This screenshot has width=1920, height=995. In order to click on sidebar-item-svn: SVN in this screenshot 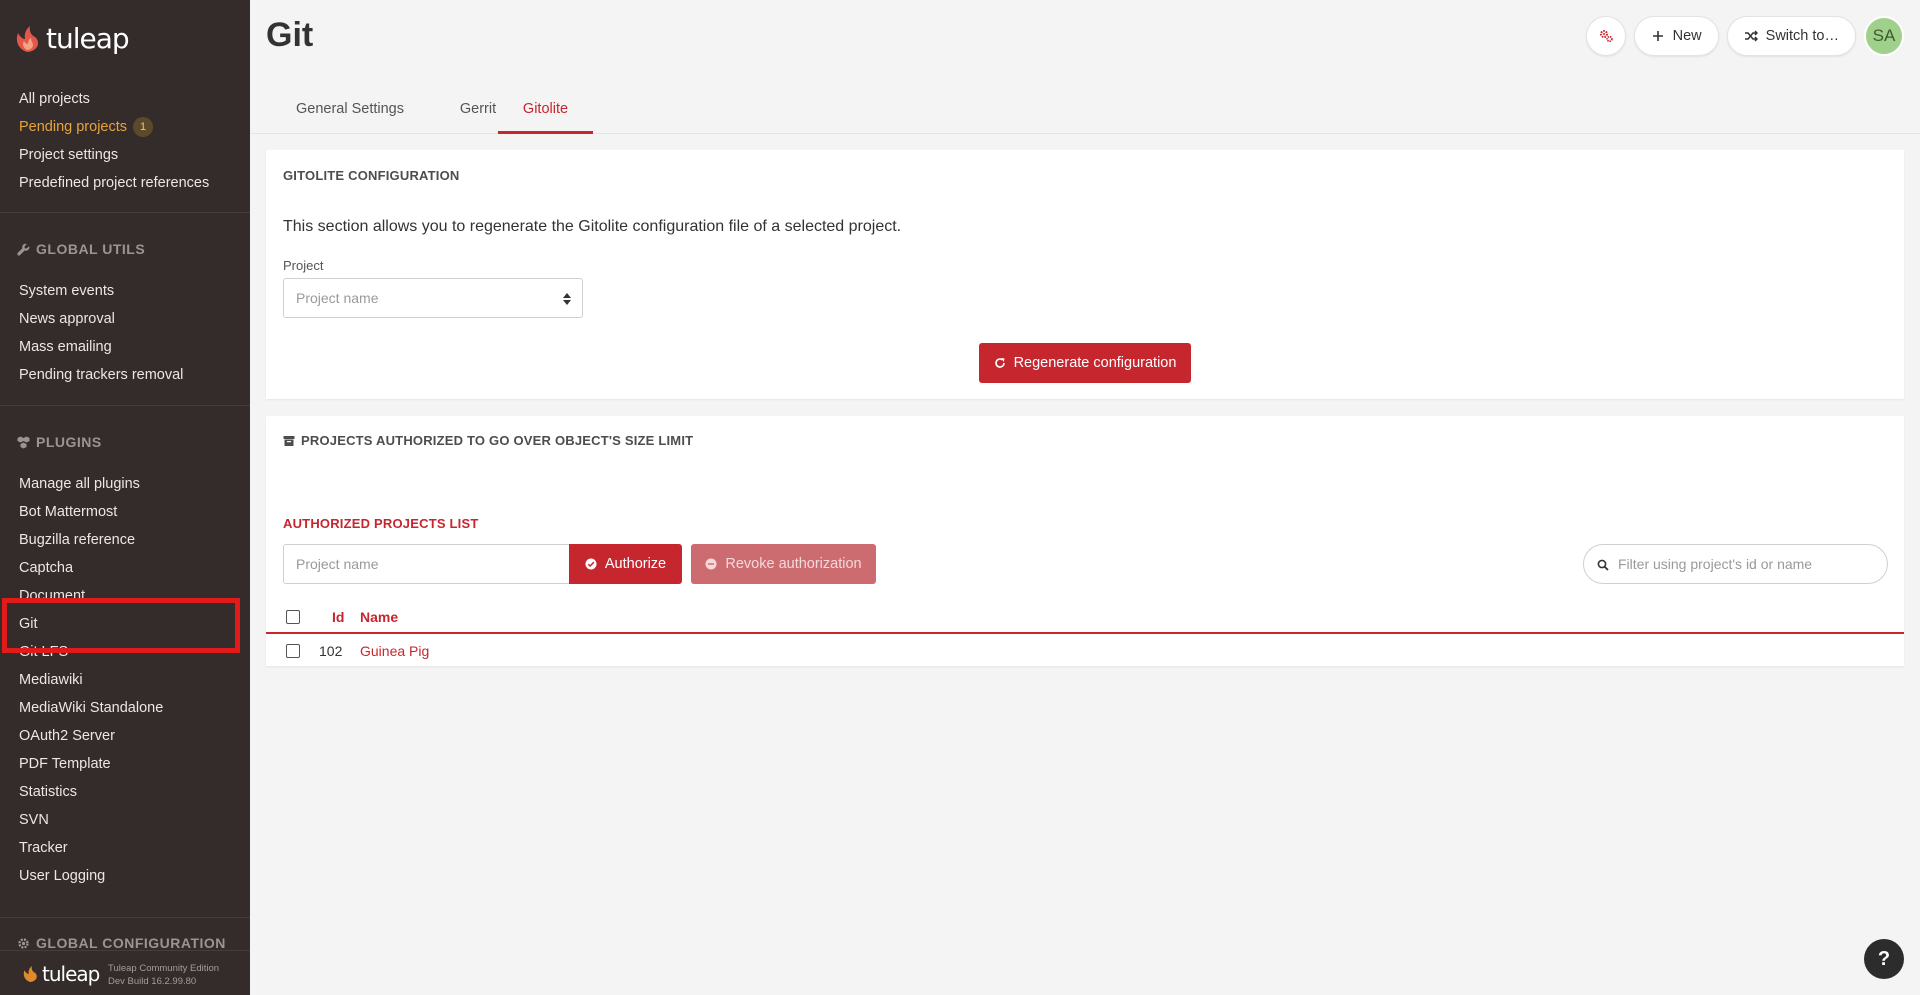, I will do `click(125, 820)`.